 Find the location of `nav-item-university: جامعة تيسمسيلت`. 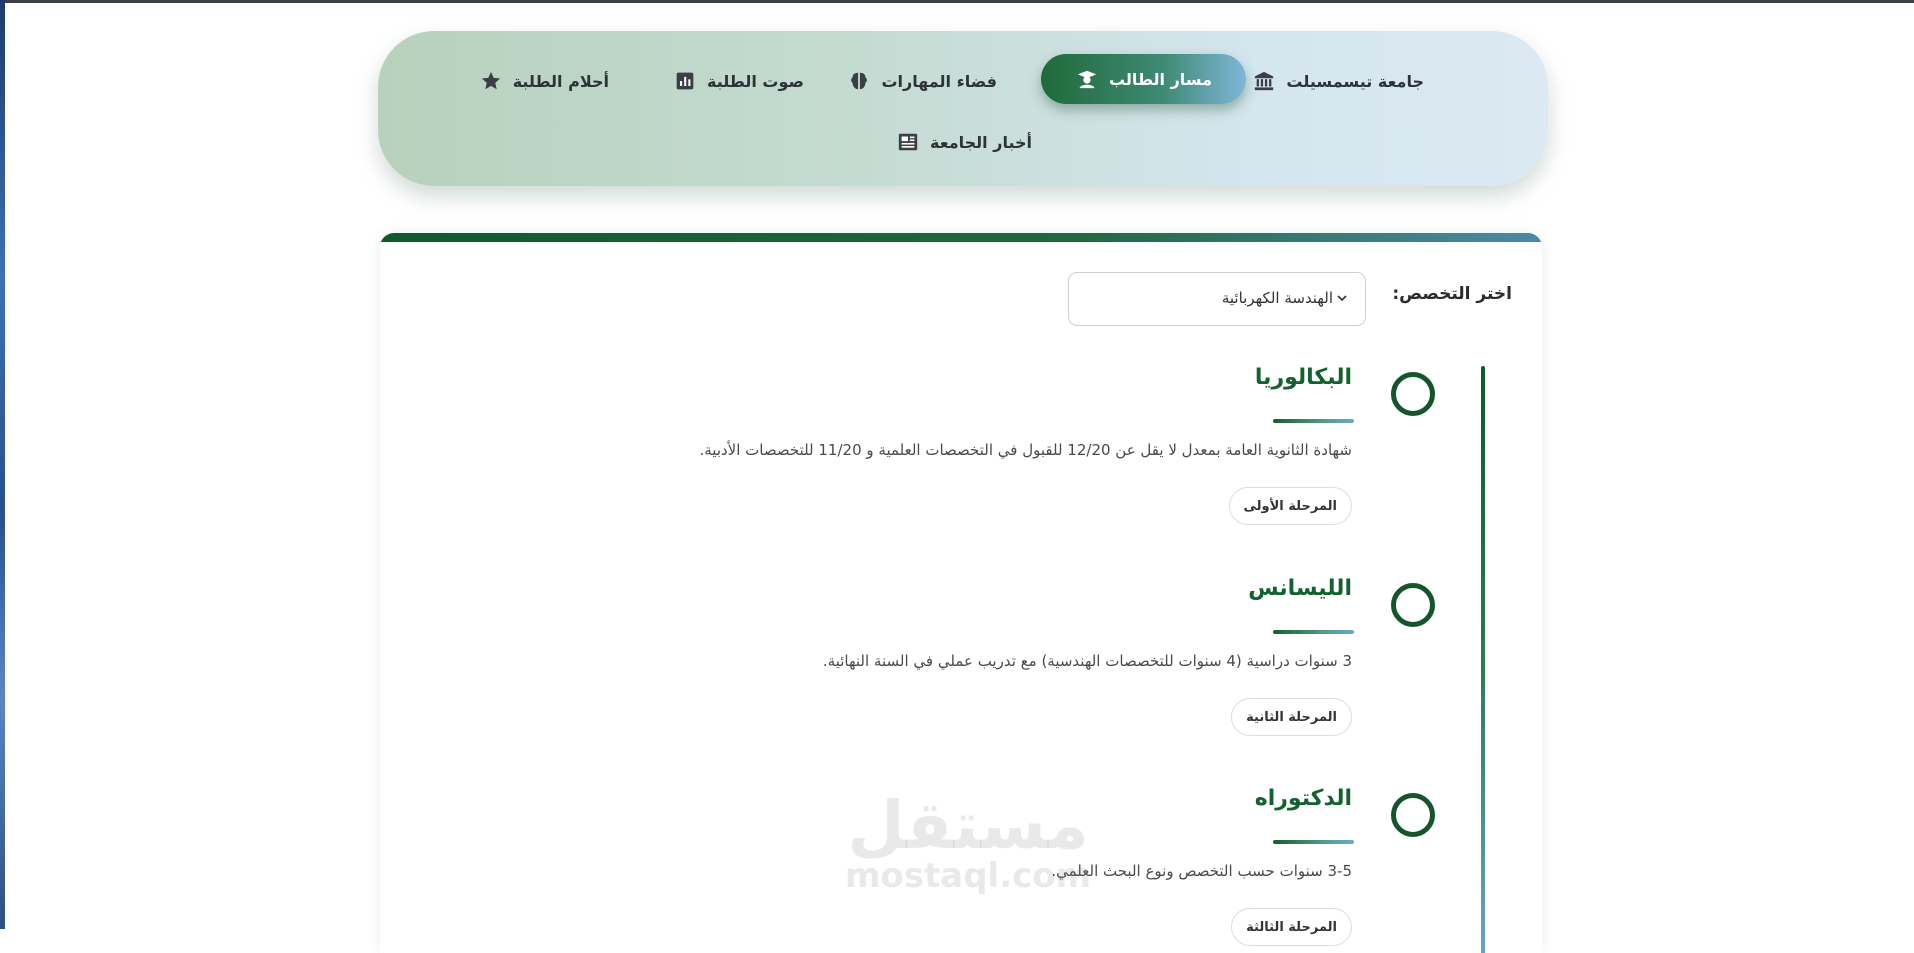

nav-item-university: جامعة تيسمسيلت is located at coordinates (1338, 81).